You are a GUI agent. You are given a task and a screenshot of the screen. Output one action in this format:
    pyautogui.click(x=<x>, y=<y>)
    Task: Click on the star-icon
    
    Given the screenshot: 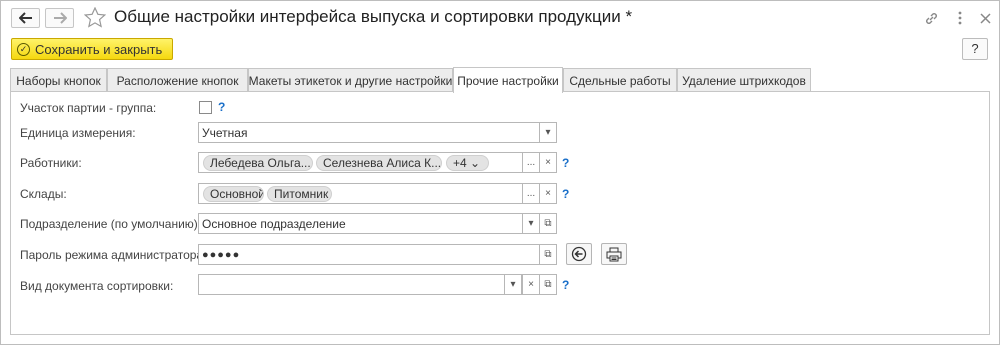 What is the action you would take?
    pyautogui.click(x=95, y=17)
    